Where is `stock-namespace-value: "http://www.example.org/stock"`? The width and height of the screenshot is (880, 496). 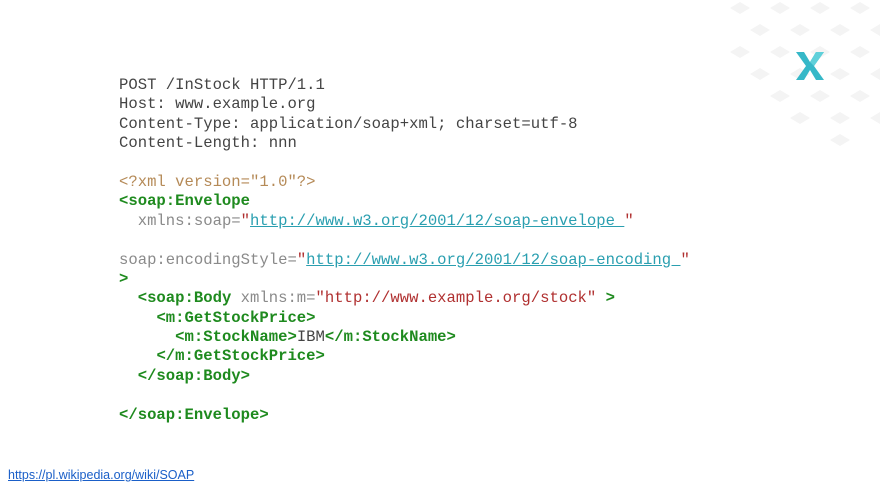 stock-namespace-value: "http://www.example.org/stock" is located at coordinates (456, 298).